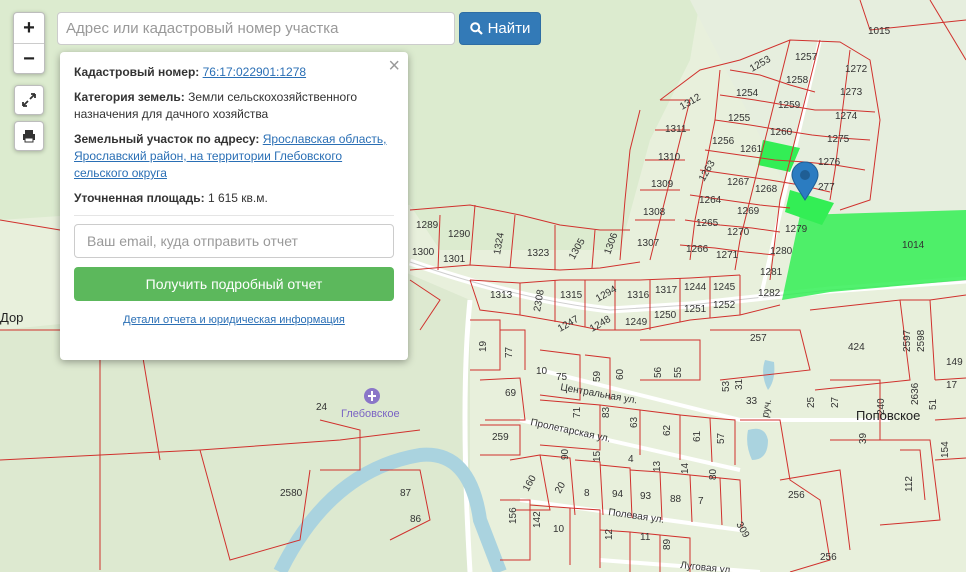 This screenshot has width=966, height=572. I want to click on parcel-label: 1268, so click(766, 189).